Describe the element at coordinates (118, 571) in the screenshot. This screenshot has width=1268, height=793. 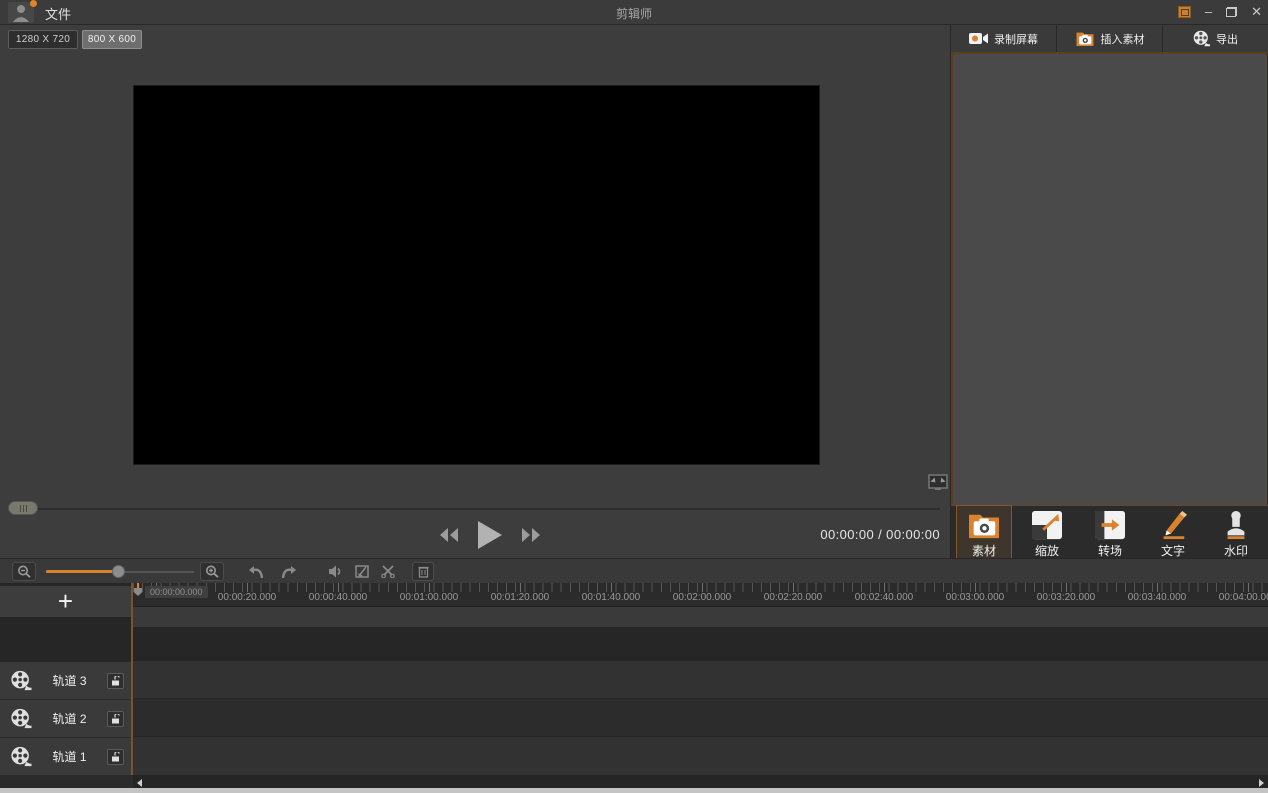
I see `timeline-zoom-slider-handle` at that location.